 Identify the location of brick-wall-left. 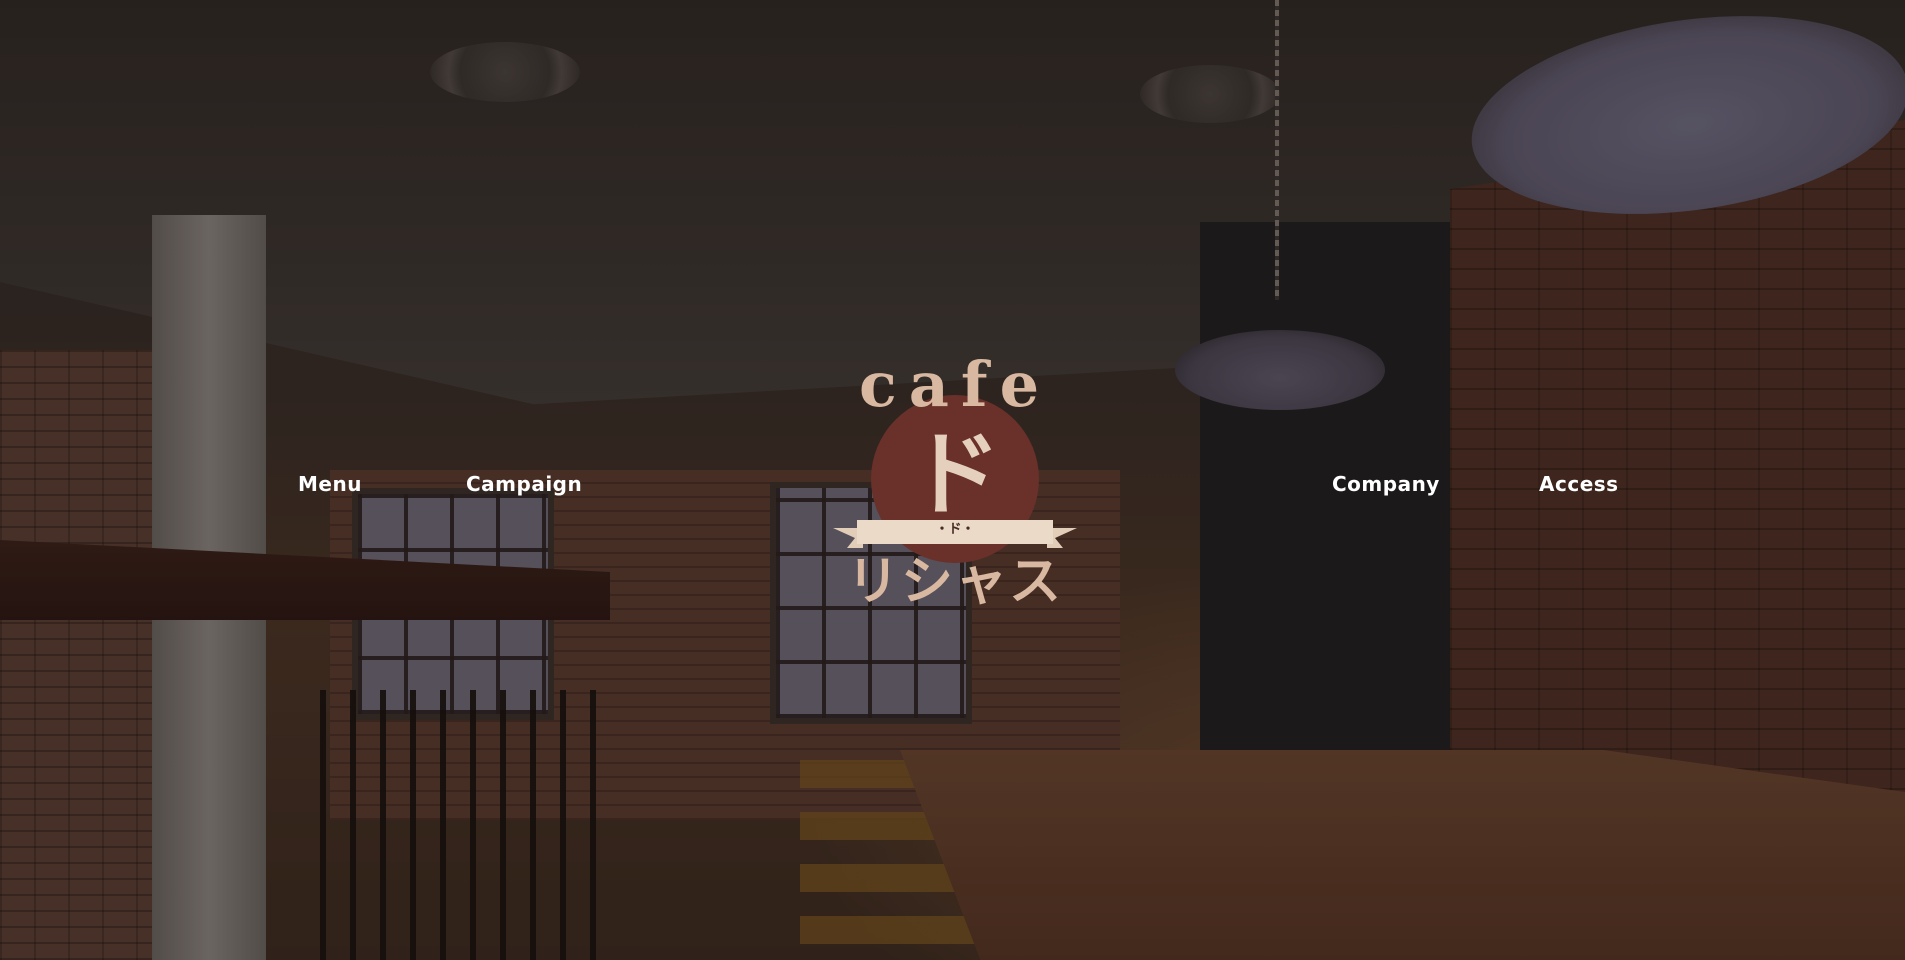
(80, 655).